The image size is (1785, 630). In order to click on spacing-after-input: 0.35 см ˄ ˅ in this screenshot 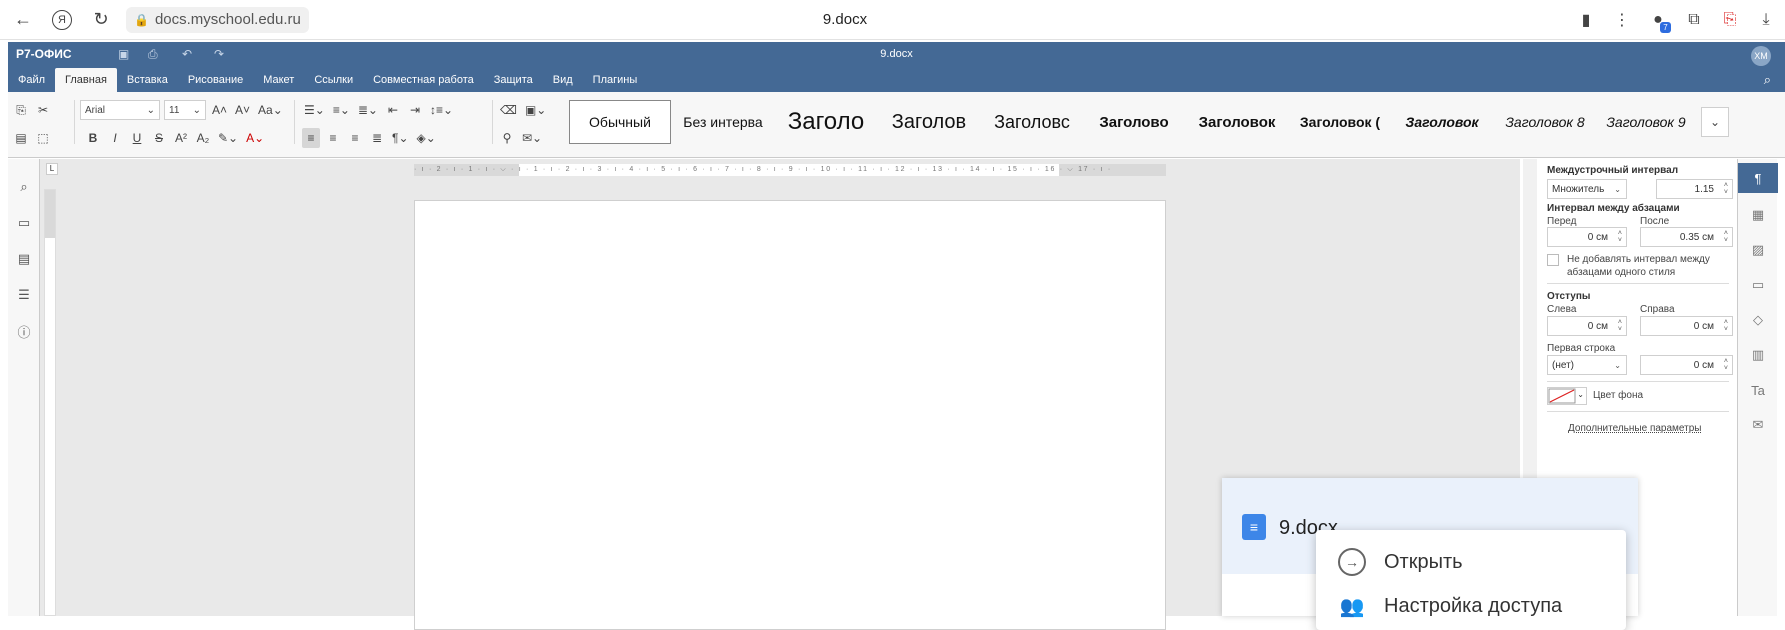, I will do `click(1686, 237)`.